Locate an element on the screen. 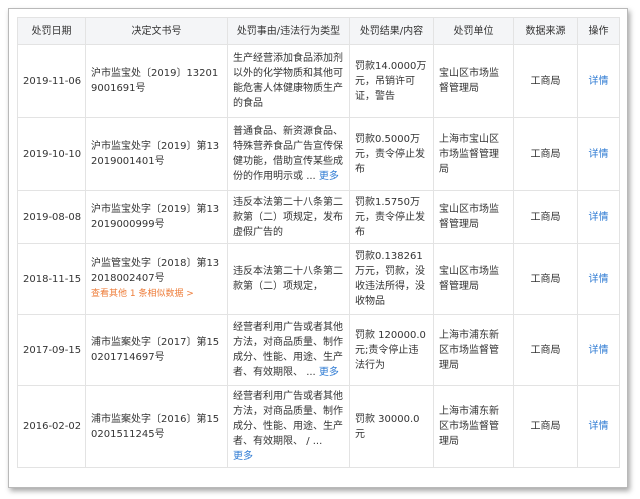 This screenshot has width=640, height=499. cell-result: 罚款1.5750万元，责令停止发布 is located at coordinates (391, 217).